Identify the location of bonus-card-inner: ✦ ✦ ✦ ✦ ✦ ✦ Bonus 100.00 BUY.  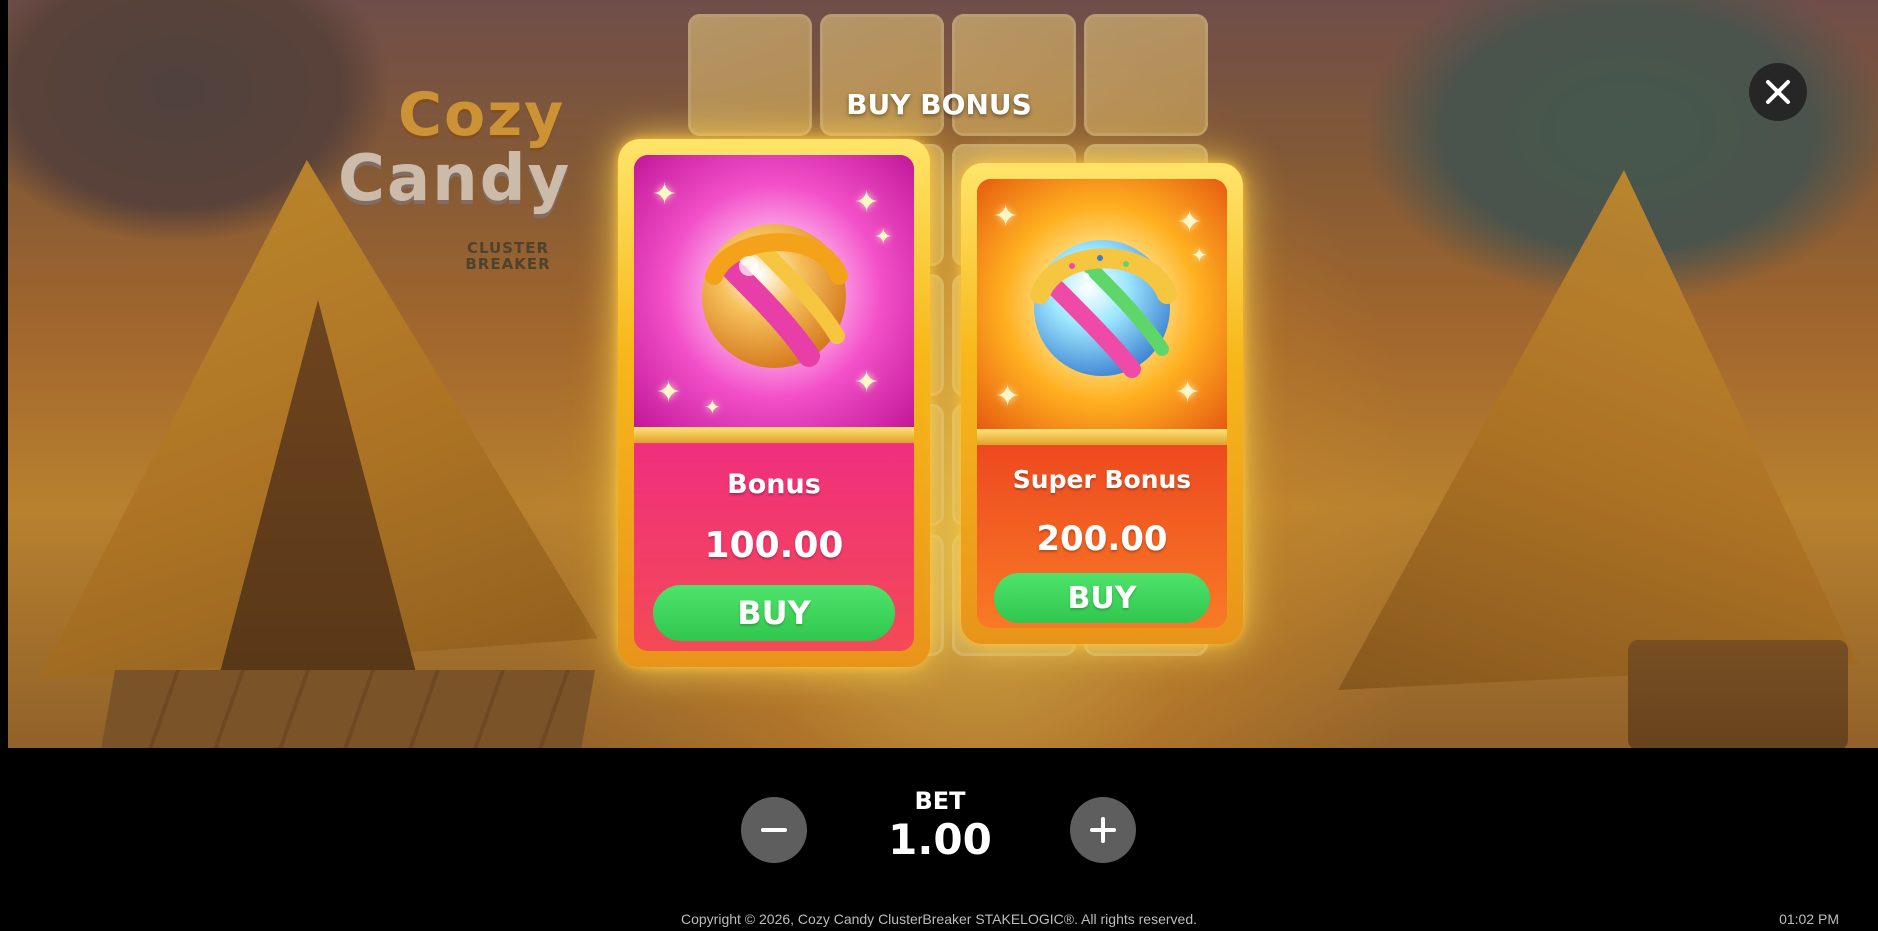
(774, 403).